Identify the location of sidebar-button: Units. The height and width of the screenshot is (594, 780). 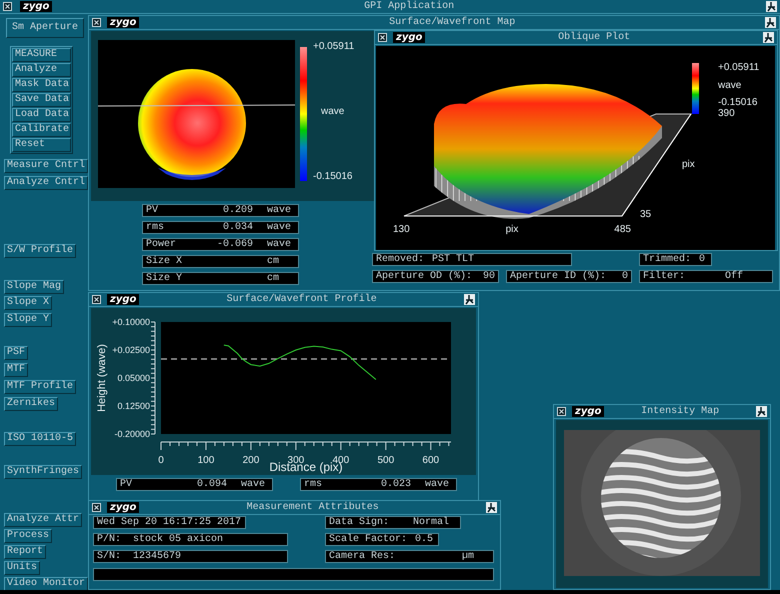
(22, 568).